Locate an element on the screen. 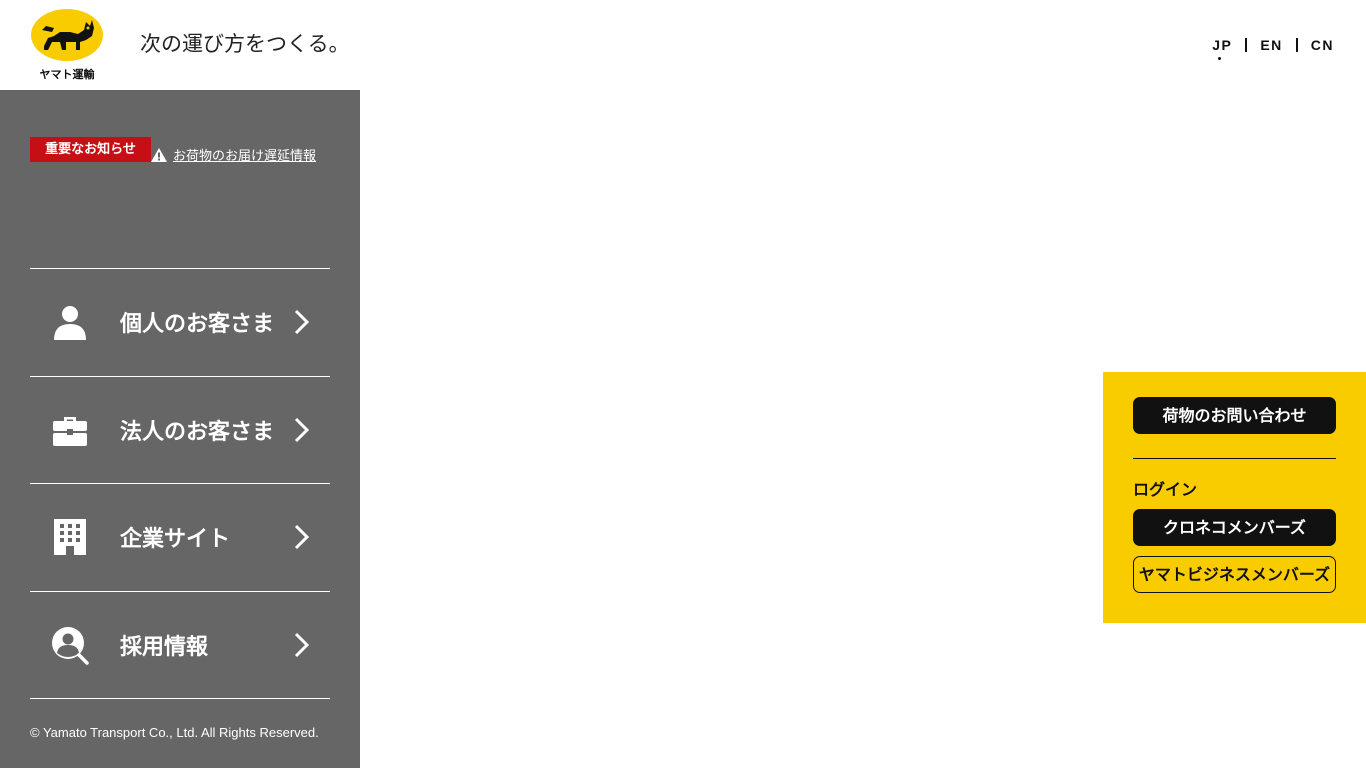 Image resolution: width=1366 pixels, height=768 pixels. main-menu: 個人のお客さま 法人のお客さま 企業サイト 採用情報 is located at coordinates (180, 483).